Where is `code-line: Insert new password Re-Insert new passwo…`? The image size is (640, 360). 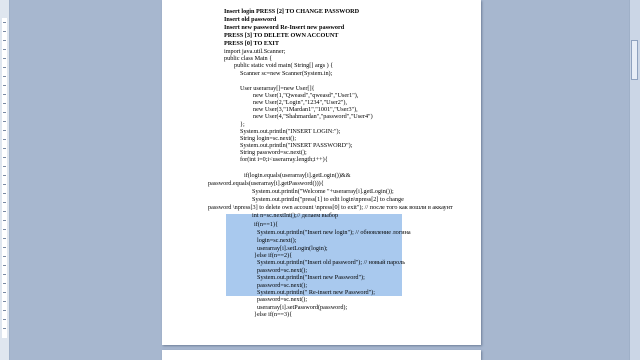
code-line: Insert new password Re-Insert new passwo… is located at coordinates (284, 27).